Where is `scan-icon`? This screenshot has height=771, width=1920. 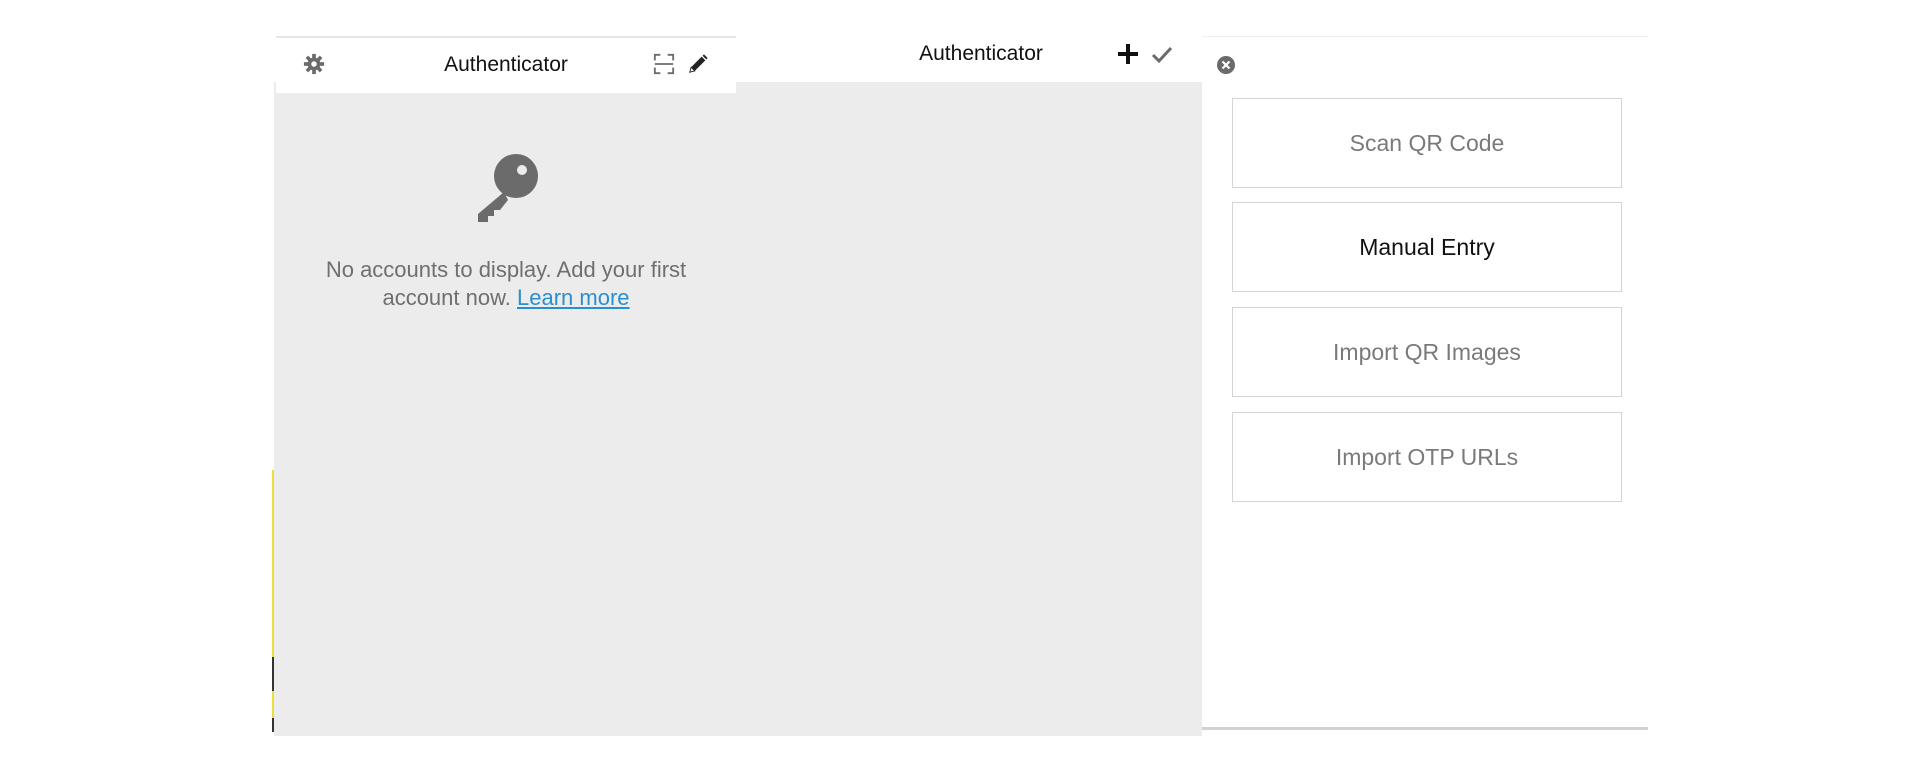
scan-icon is located at coordinates (664, 64).